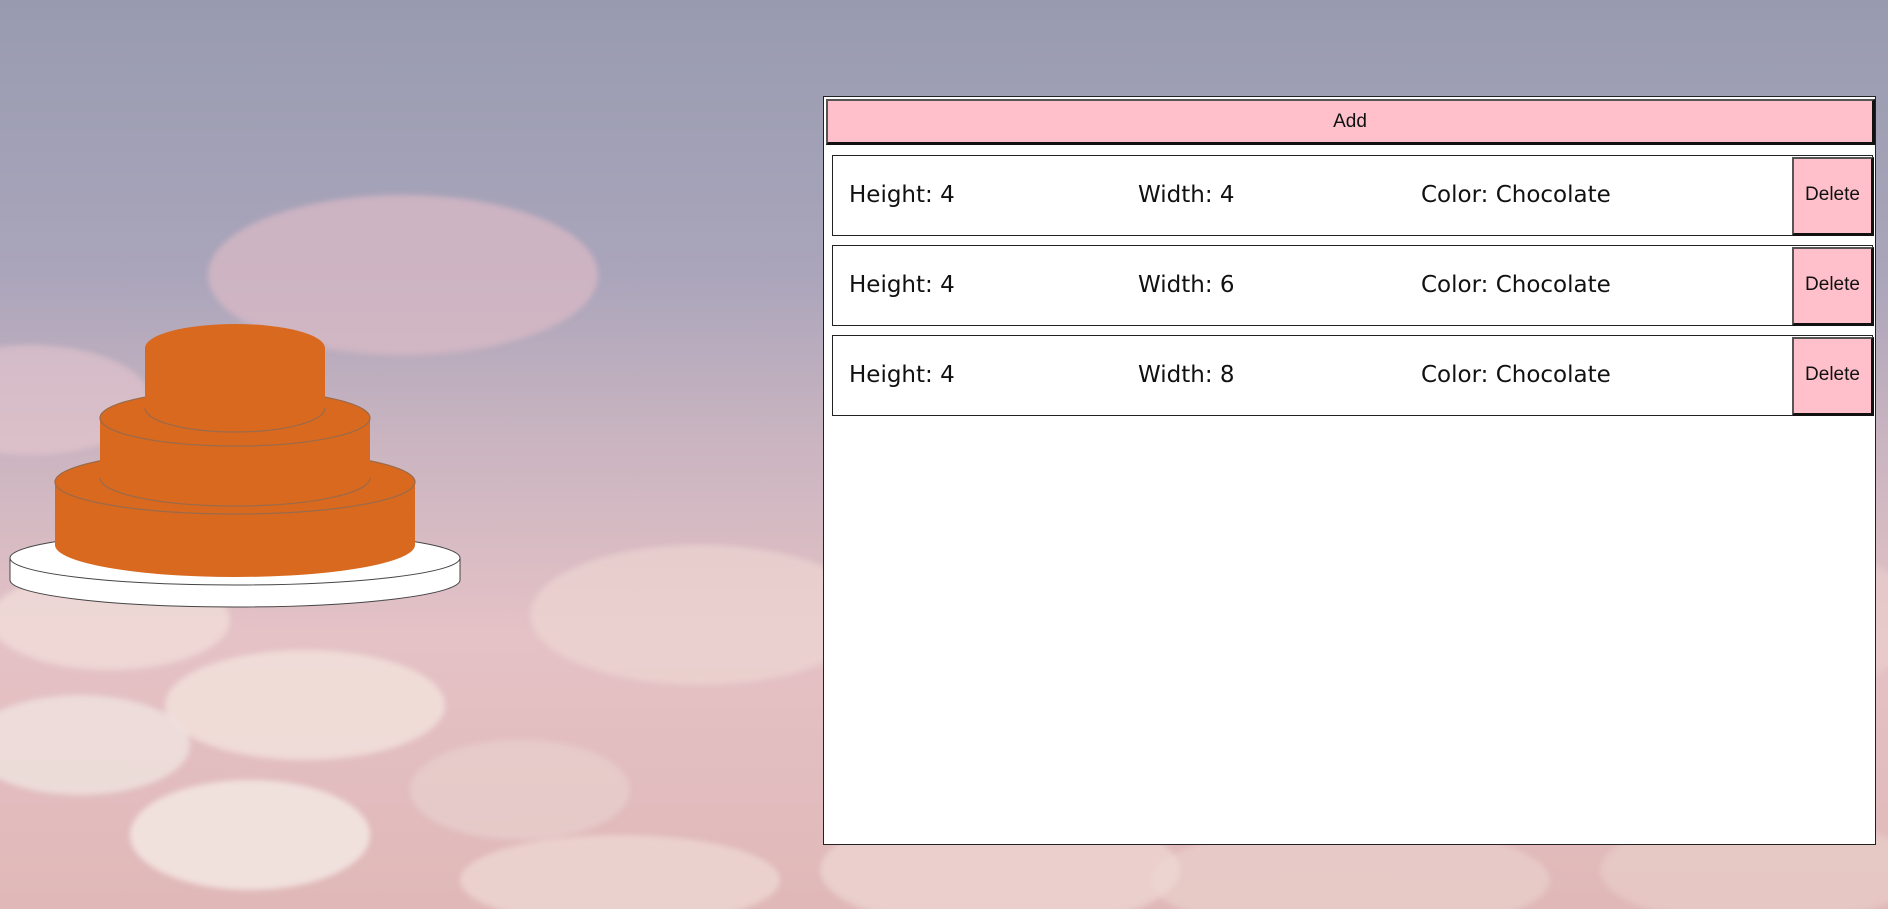  I want to click on tier-width: Width: 8, so click(1186, 375).